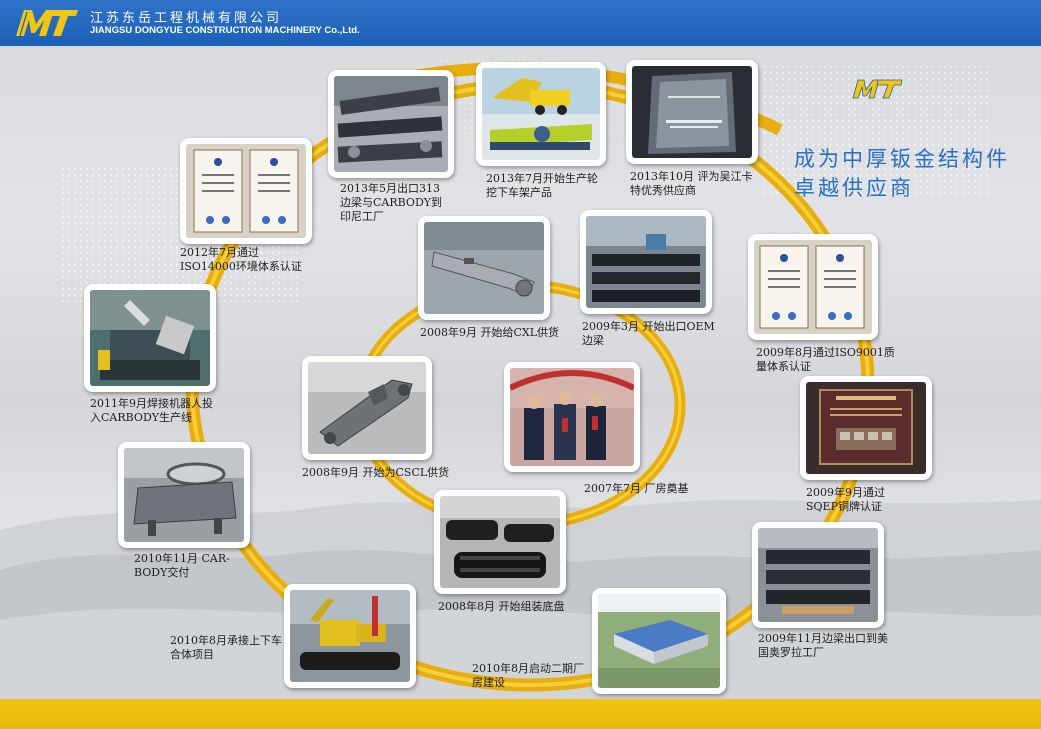 The image size is (1041, 729). What do you see at coordinates (241, 259) in the screenshot?
I see `caption-m4: 2012年7月通过ISO14000环境体系认证` at bounding box center [241, 259].